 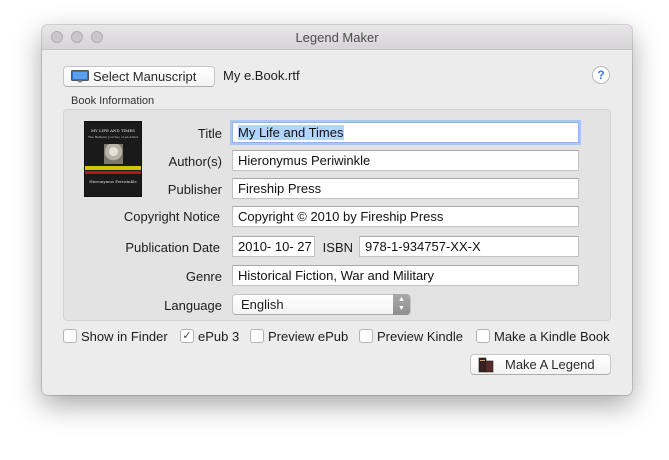 What do you see at coordinates (552, 336) in the screenshot?
I see `make-kindle-book-label: Make a Kindle Book` at bounding box center [552, 336].